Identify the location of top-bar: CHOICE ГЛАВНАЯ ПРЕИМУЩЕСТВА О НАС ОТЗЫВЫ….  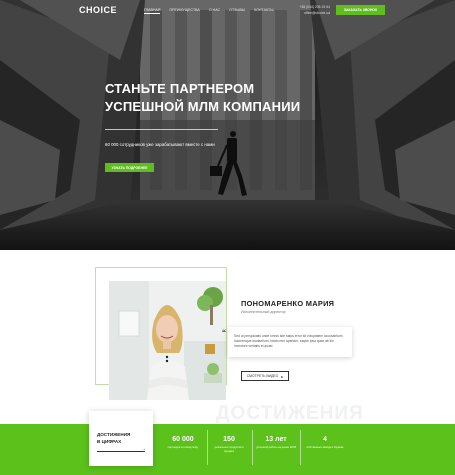
(227, 11).